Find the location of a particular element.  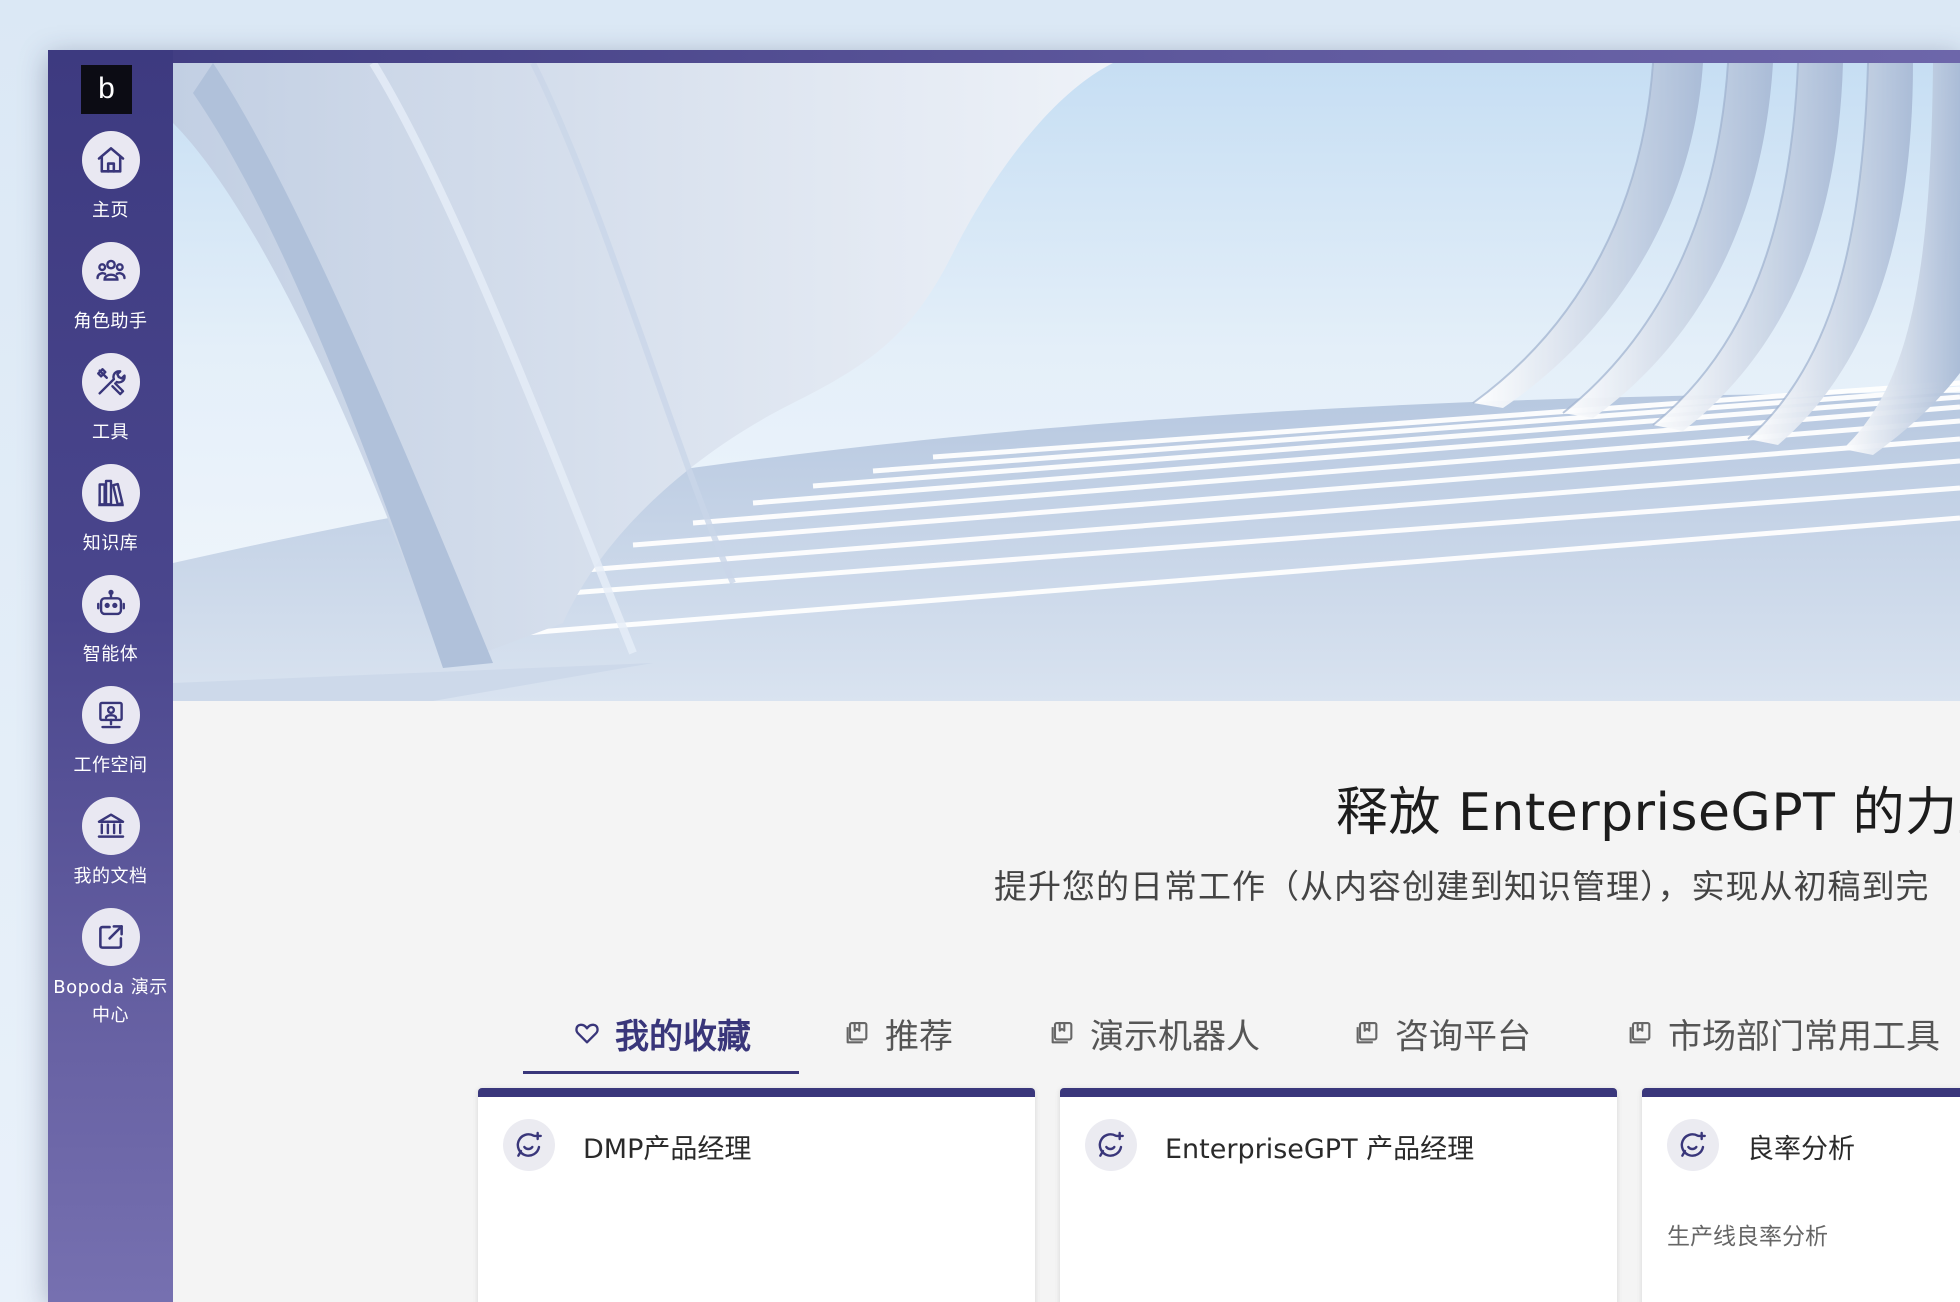

bank-icon is located at coordinates (110, 826).